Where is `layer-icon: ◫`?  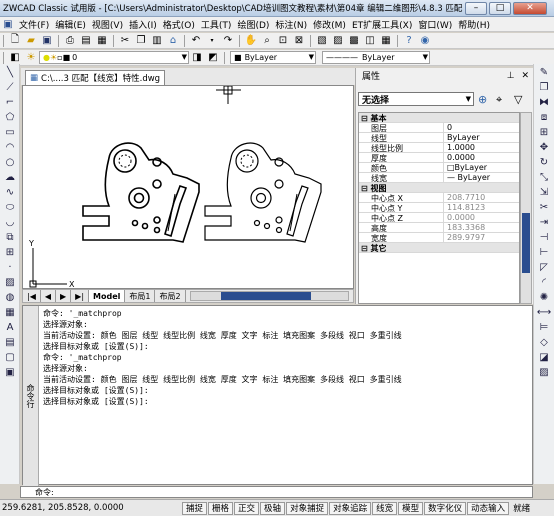
layer-icon: ◫ is located at coordinates (370, 41).